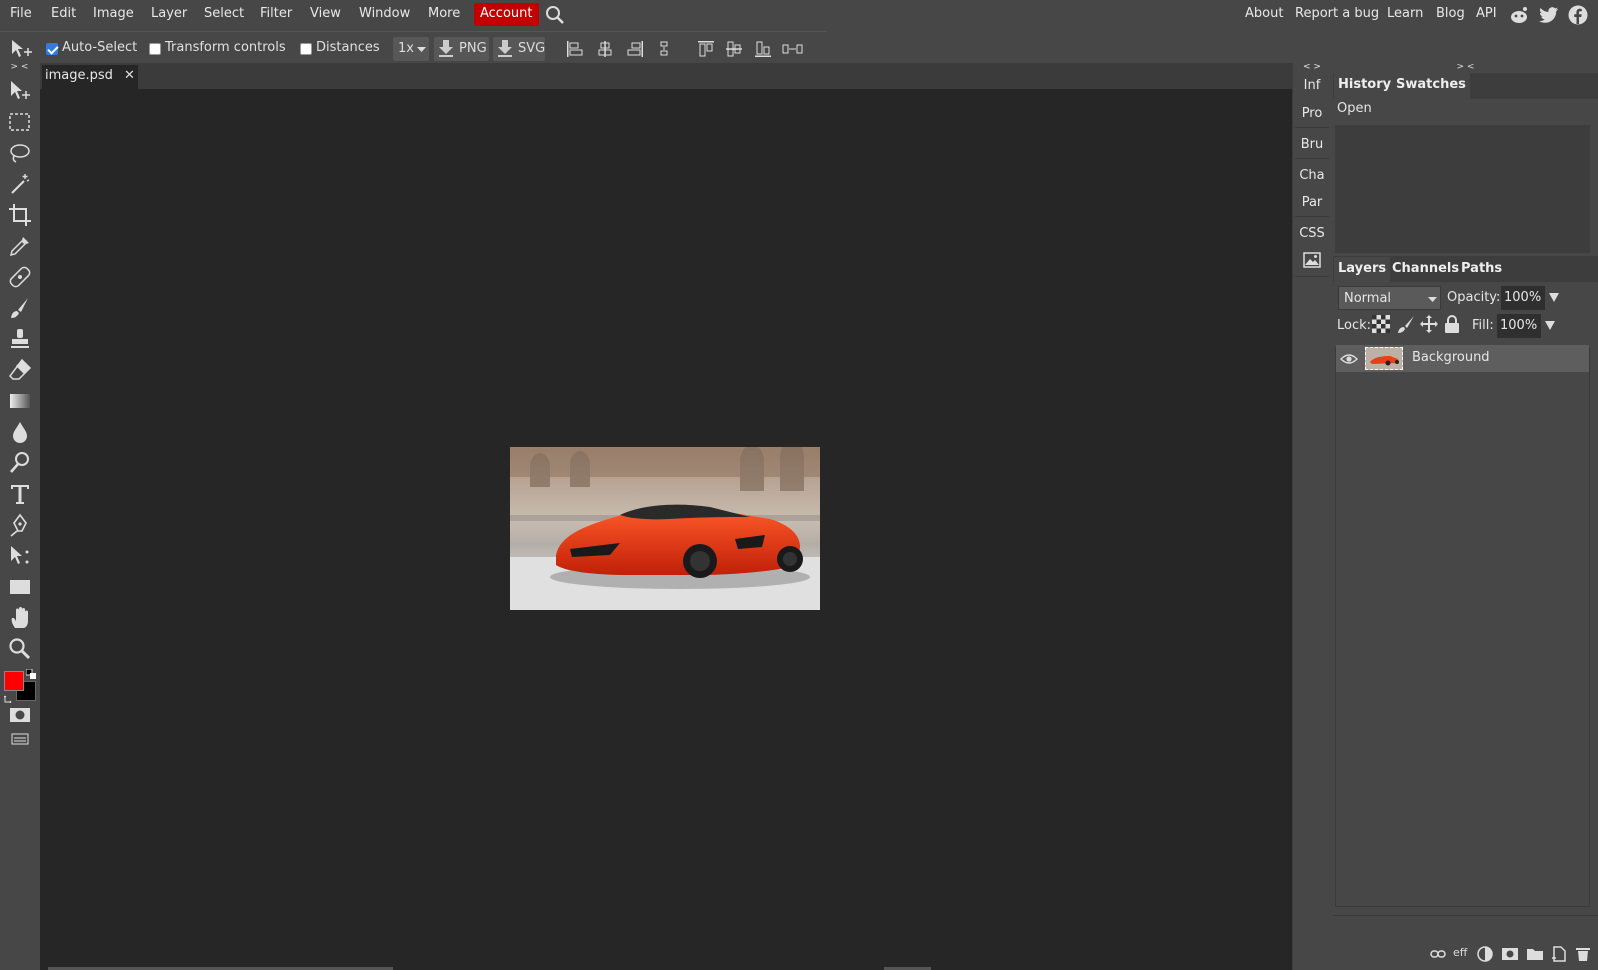 Image resolution: width=1598 pixels, height=970 pixels. What do you see at coordinates (406, 48) in the screenshot?
I see `scale-value: 1x` at bounding box center [406, 48].